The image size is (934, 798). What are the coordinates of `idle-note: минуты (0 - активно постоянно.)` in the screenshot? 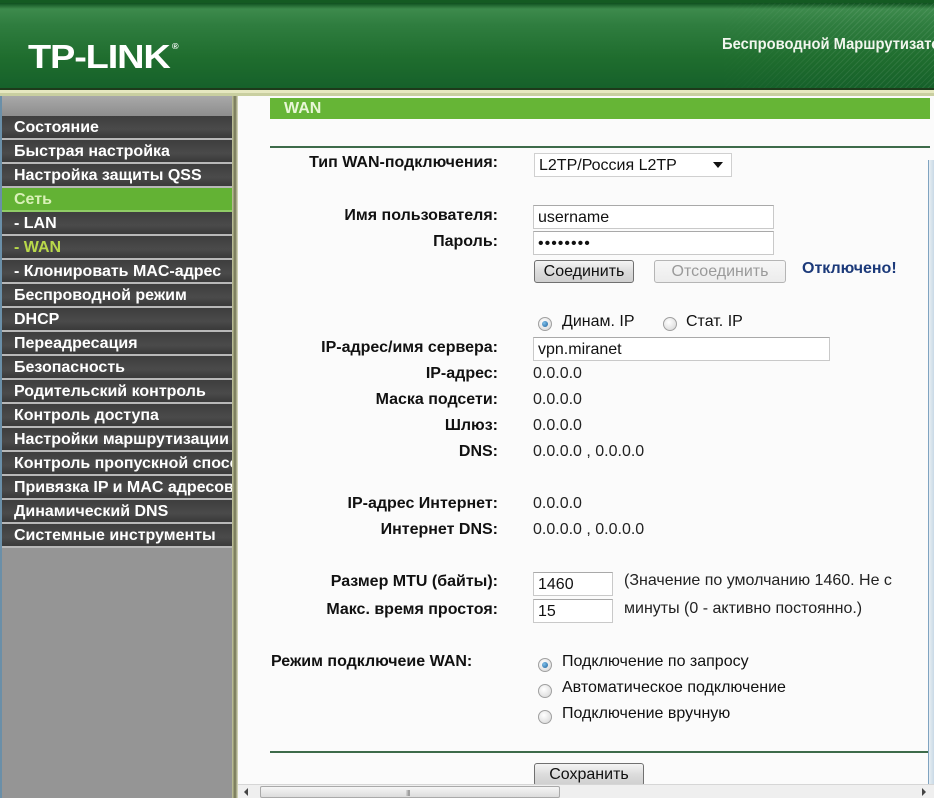 It's located at (743, 608).